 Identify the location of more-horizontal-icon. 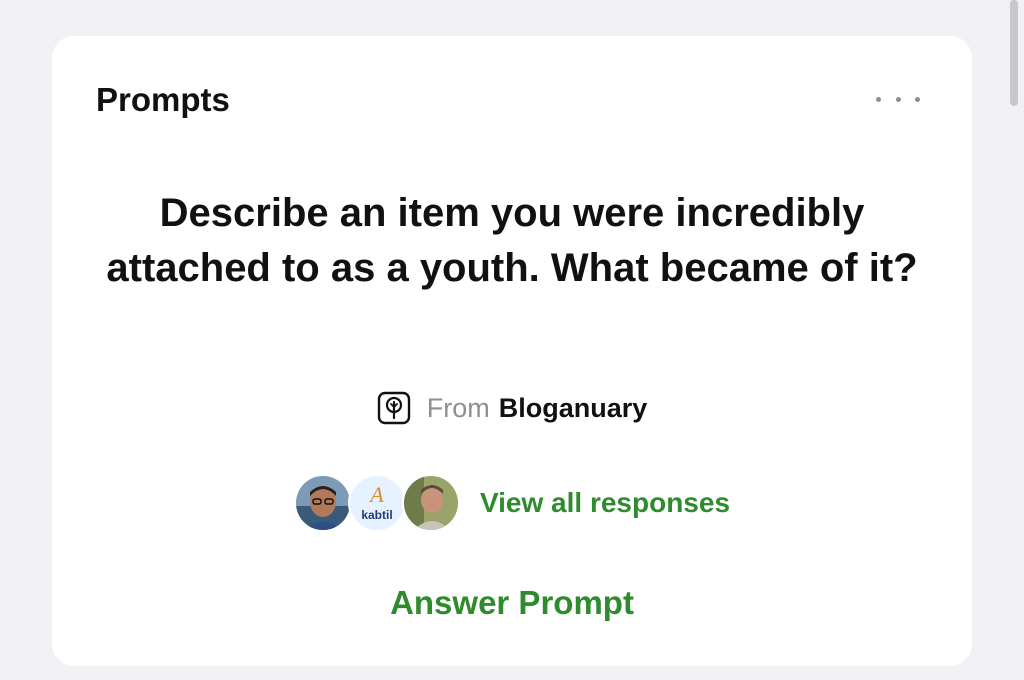
(878, 99).